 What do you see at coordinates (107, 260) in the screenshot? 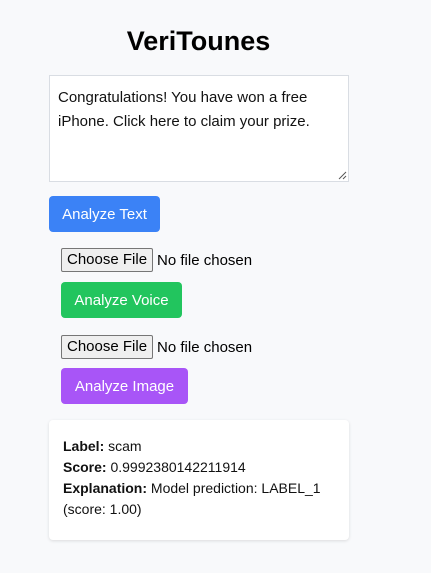
I see `voice-choose-file-button: Choose File` at bounding box center [107, 260].